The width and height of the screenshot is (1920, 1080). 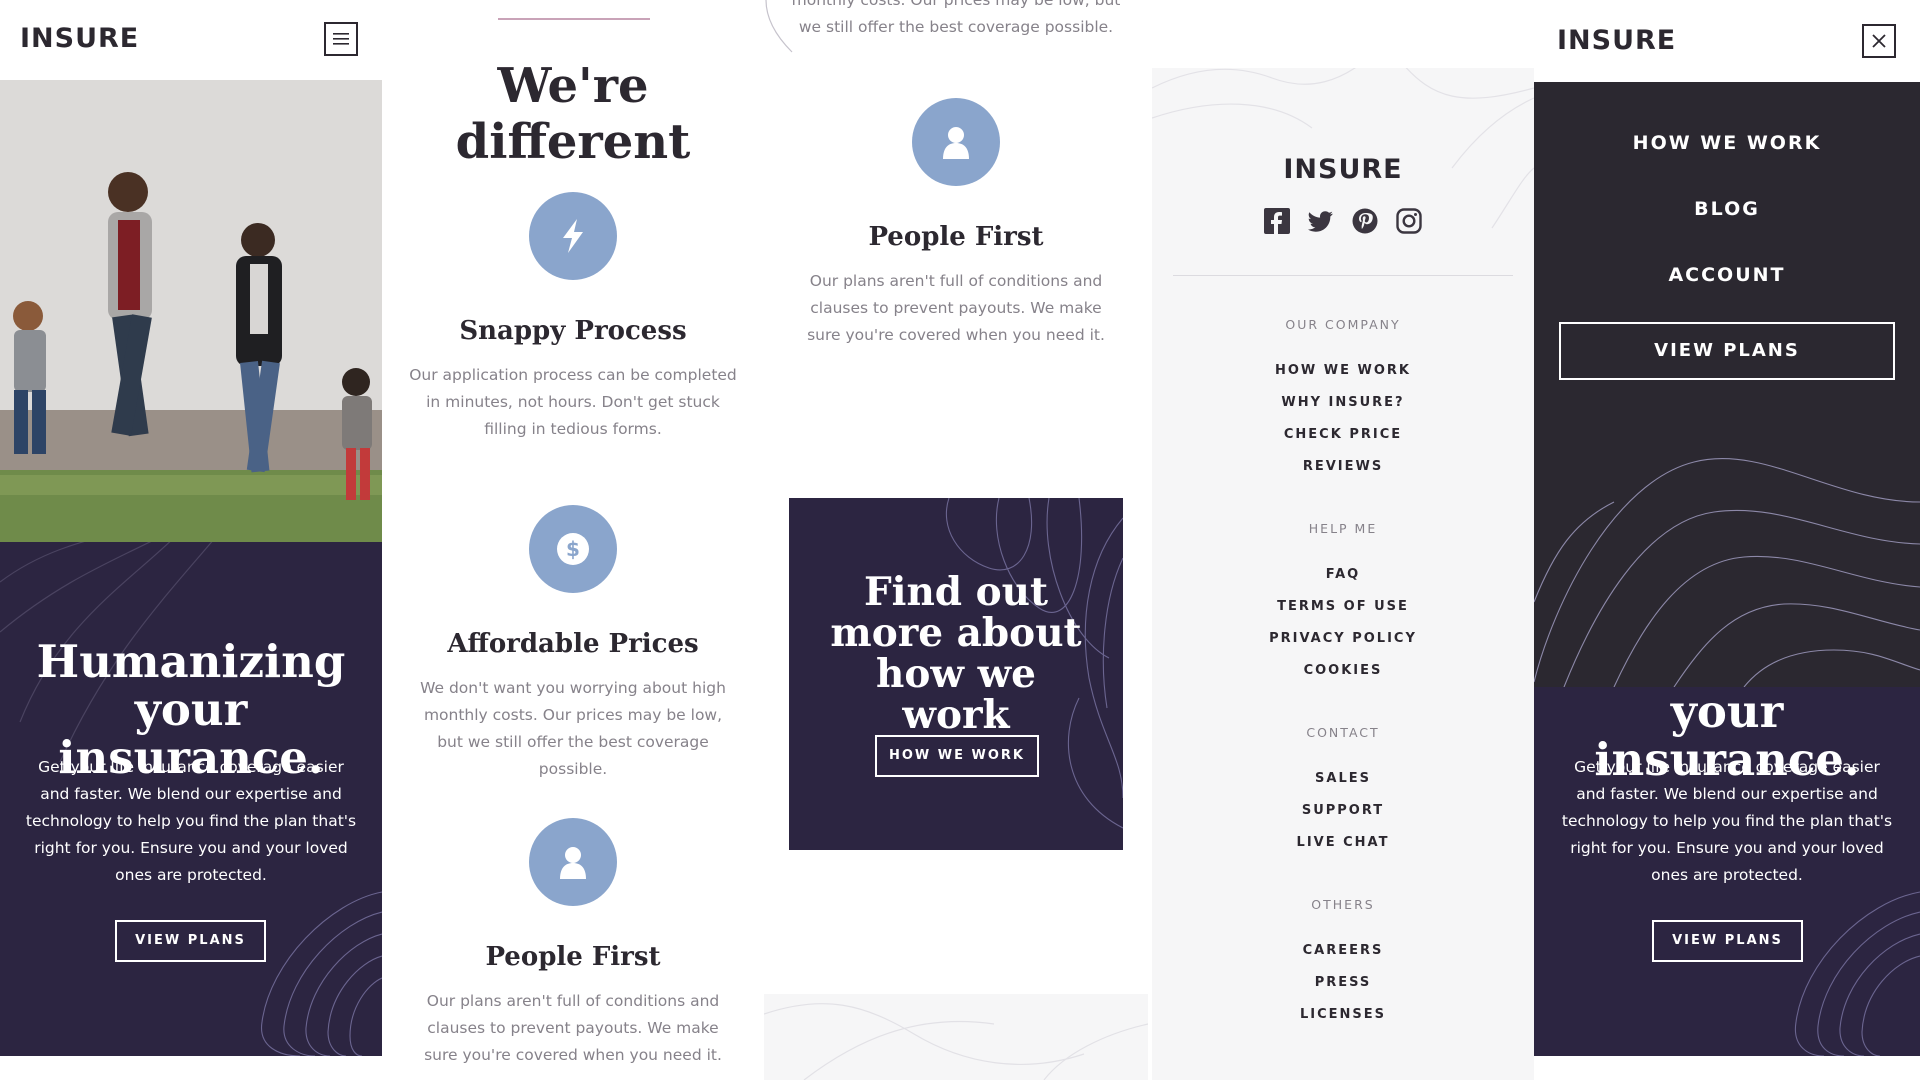 I want to click on menu-item-account: ACCOUNT, so click(x=1727, y=275).